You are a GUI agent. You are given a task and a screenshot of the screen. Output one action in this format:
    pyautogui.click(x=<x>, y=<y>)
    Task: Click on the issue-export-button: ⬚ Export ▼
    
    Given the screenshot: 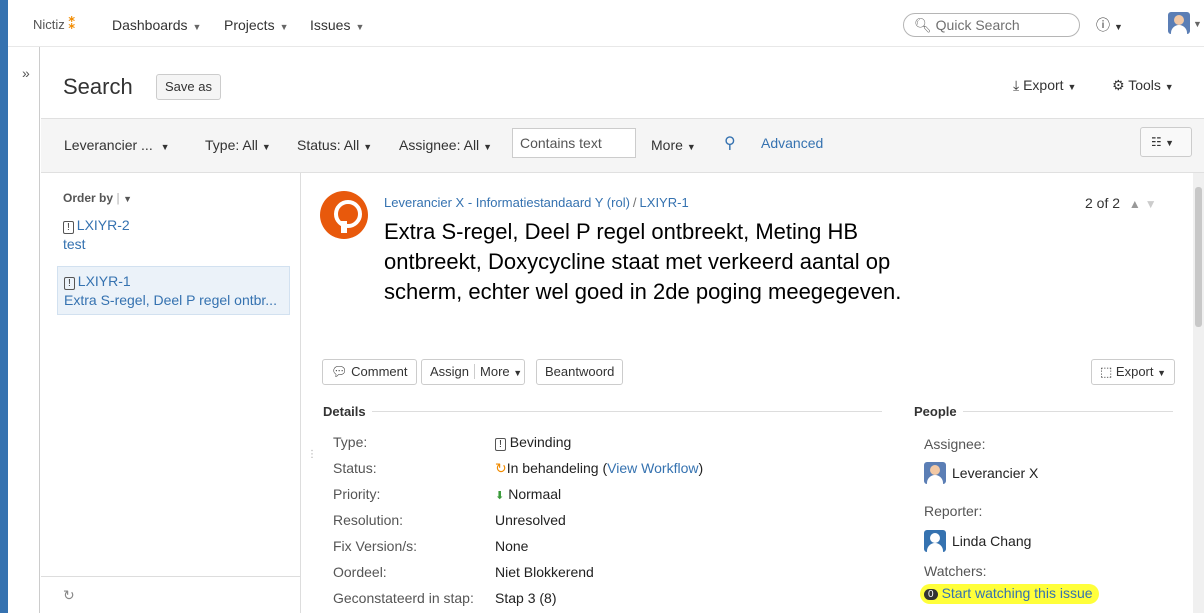 What is the action you would take?
    pyautogui.click(x=1133, y=372)
    